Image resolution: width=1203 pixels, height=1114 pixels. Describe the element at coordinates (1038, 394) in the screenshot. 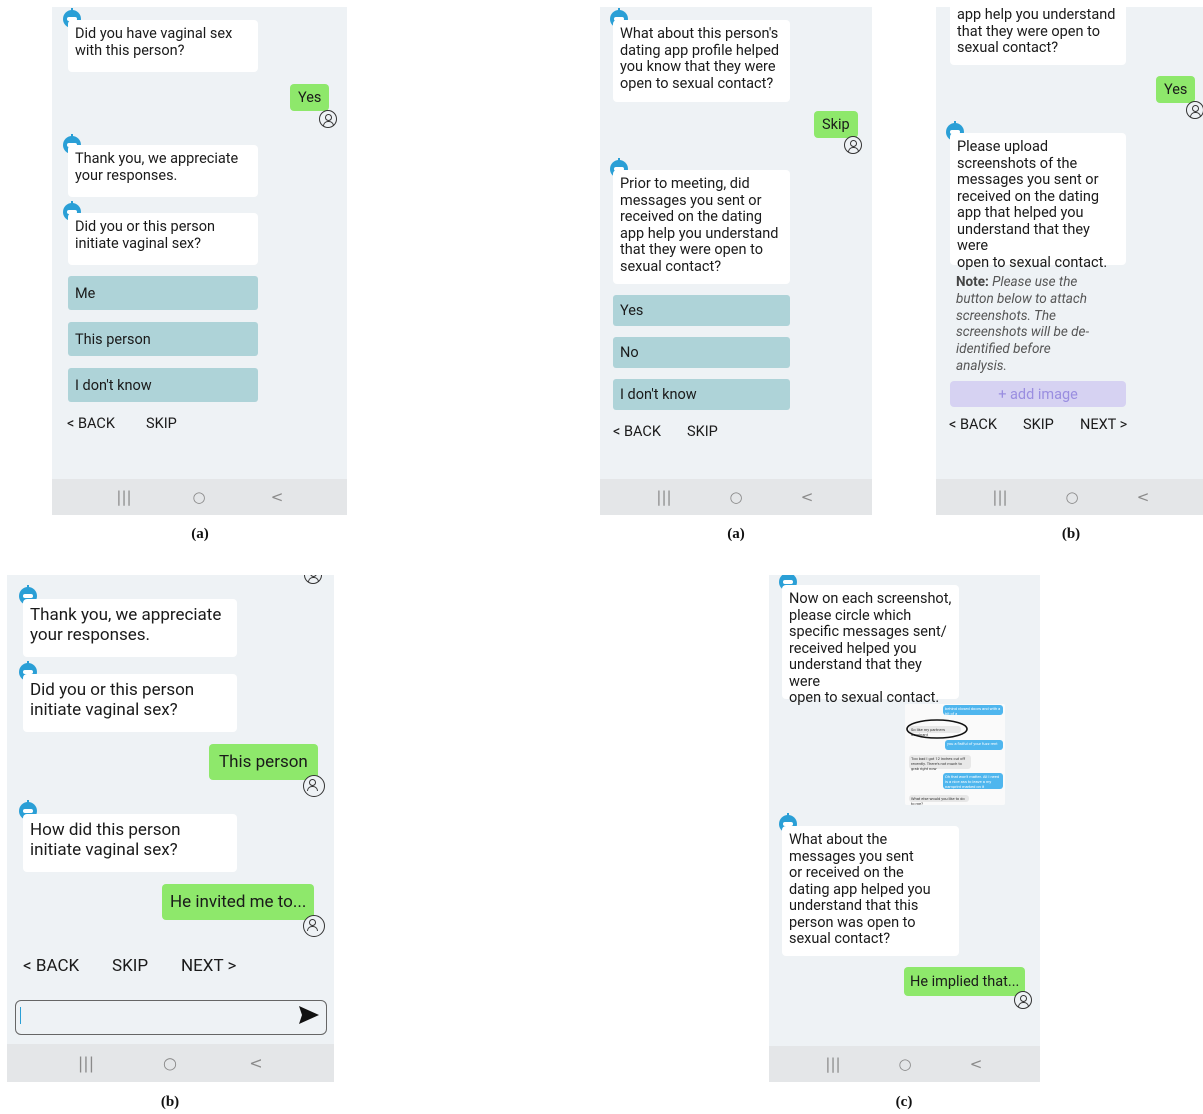

I see `add-image-button: + add image` at that location.